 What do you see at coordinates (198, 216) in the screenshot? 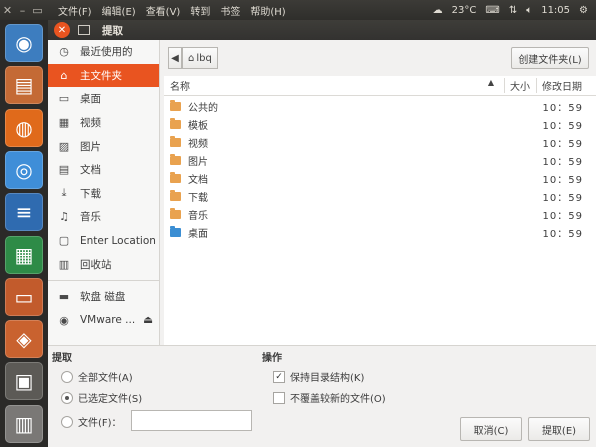
I see `file-name: 音乐` at bounding box center [198, 216].